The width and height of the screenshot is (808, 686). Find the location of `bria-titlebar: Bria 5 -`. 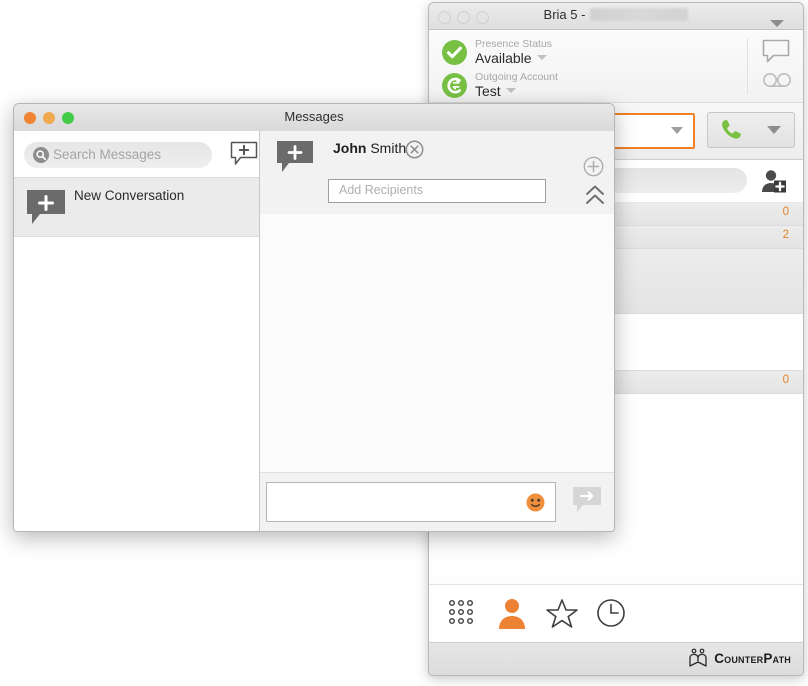

bria-titlebar: Bria 5 - is located at coordinates (616, 16).